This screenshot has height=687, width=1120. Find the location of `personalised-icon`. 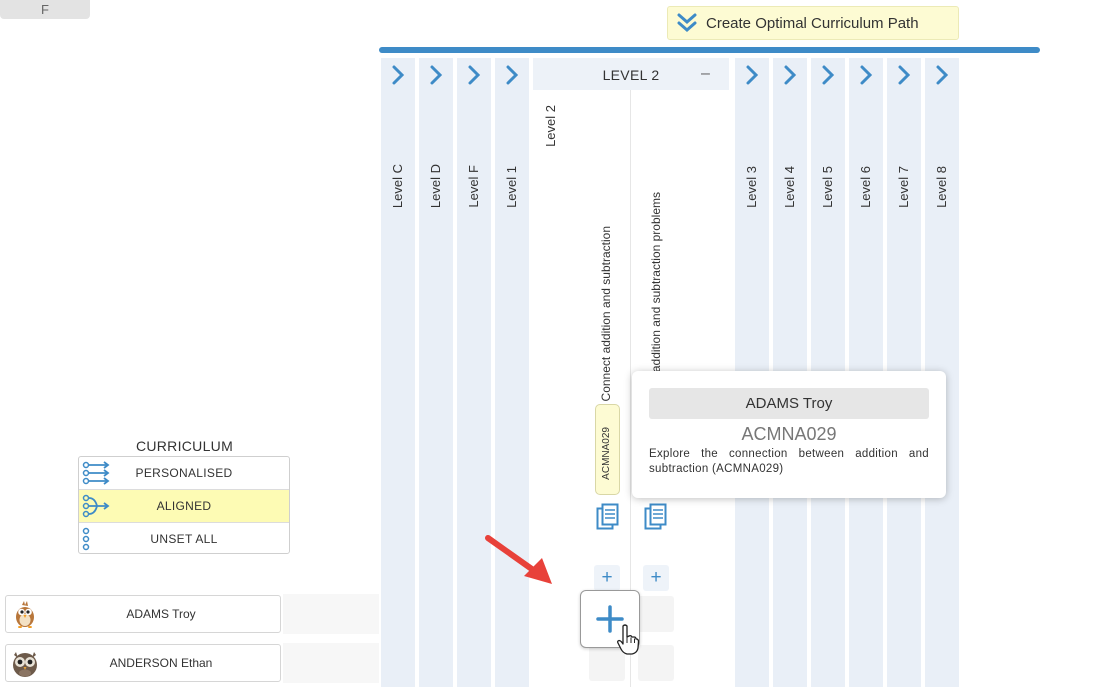

personalised-icon is located at coordinates (97, 473).